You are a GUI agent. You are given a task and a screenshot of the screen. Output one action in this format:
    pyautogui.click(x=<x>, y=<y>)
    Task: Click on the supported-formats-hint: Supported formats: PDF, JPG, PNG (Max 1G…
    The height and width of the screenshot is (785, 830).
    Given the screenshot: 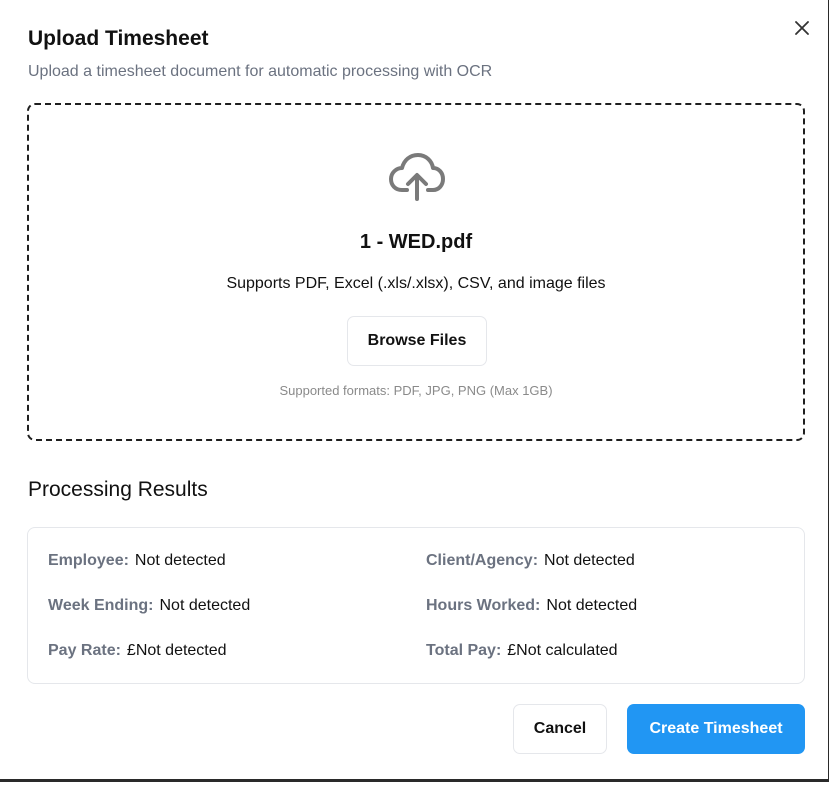 What is the action you would take?
    pyautogui.click(x=416, y=390)
    